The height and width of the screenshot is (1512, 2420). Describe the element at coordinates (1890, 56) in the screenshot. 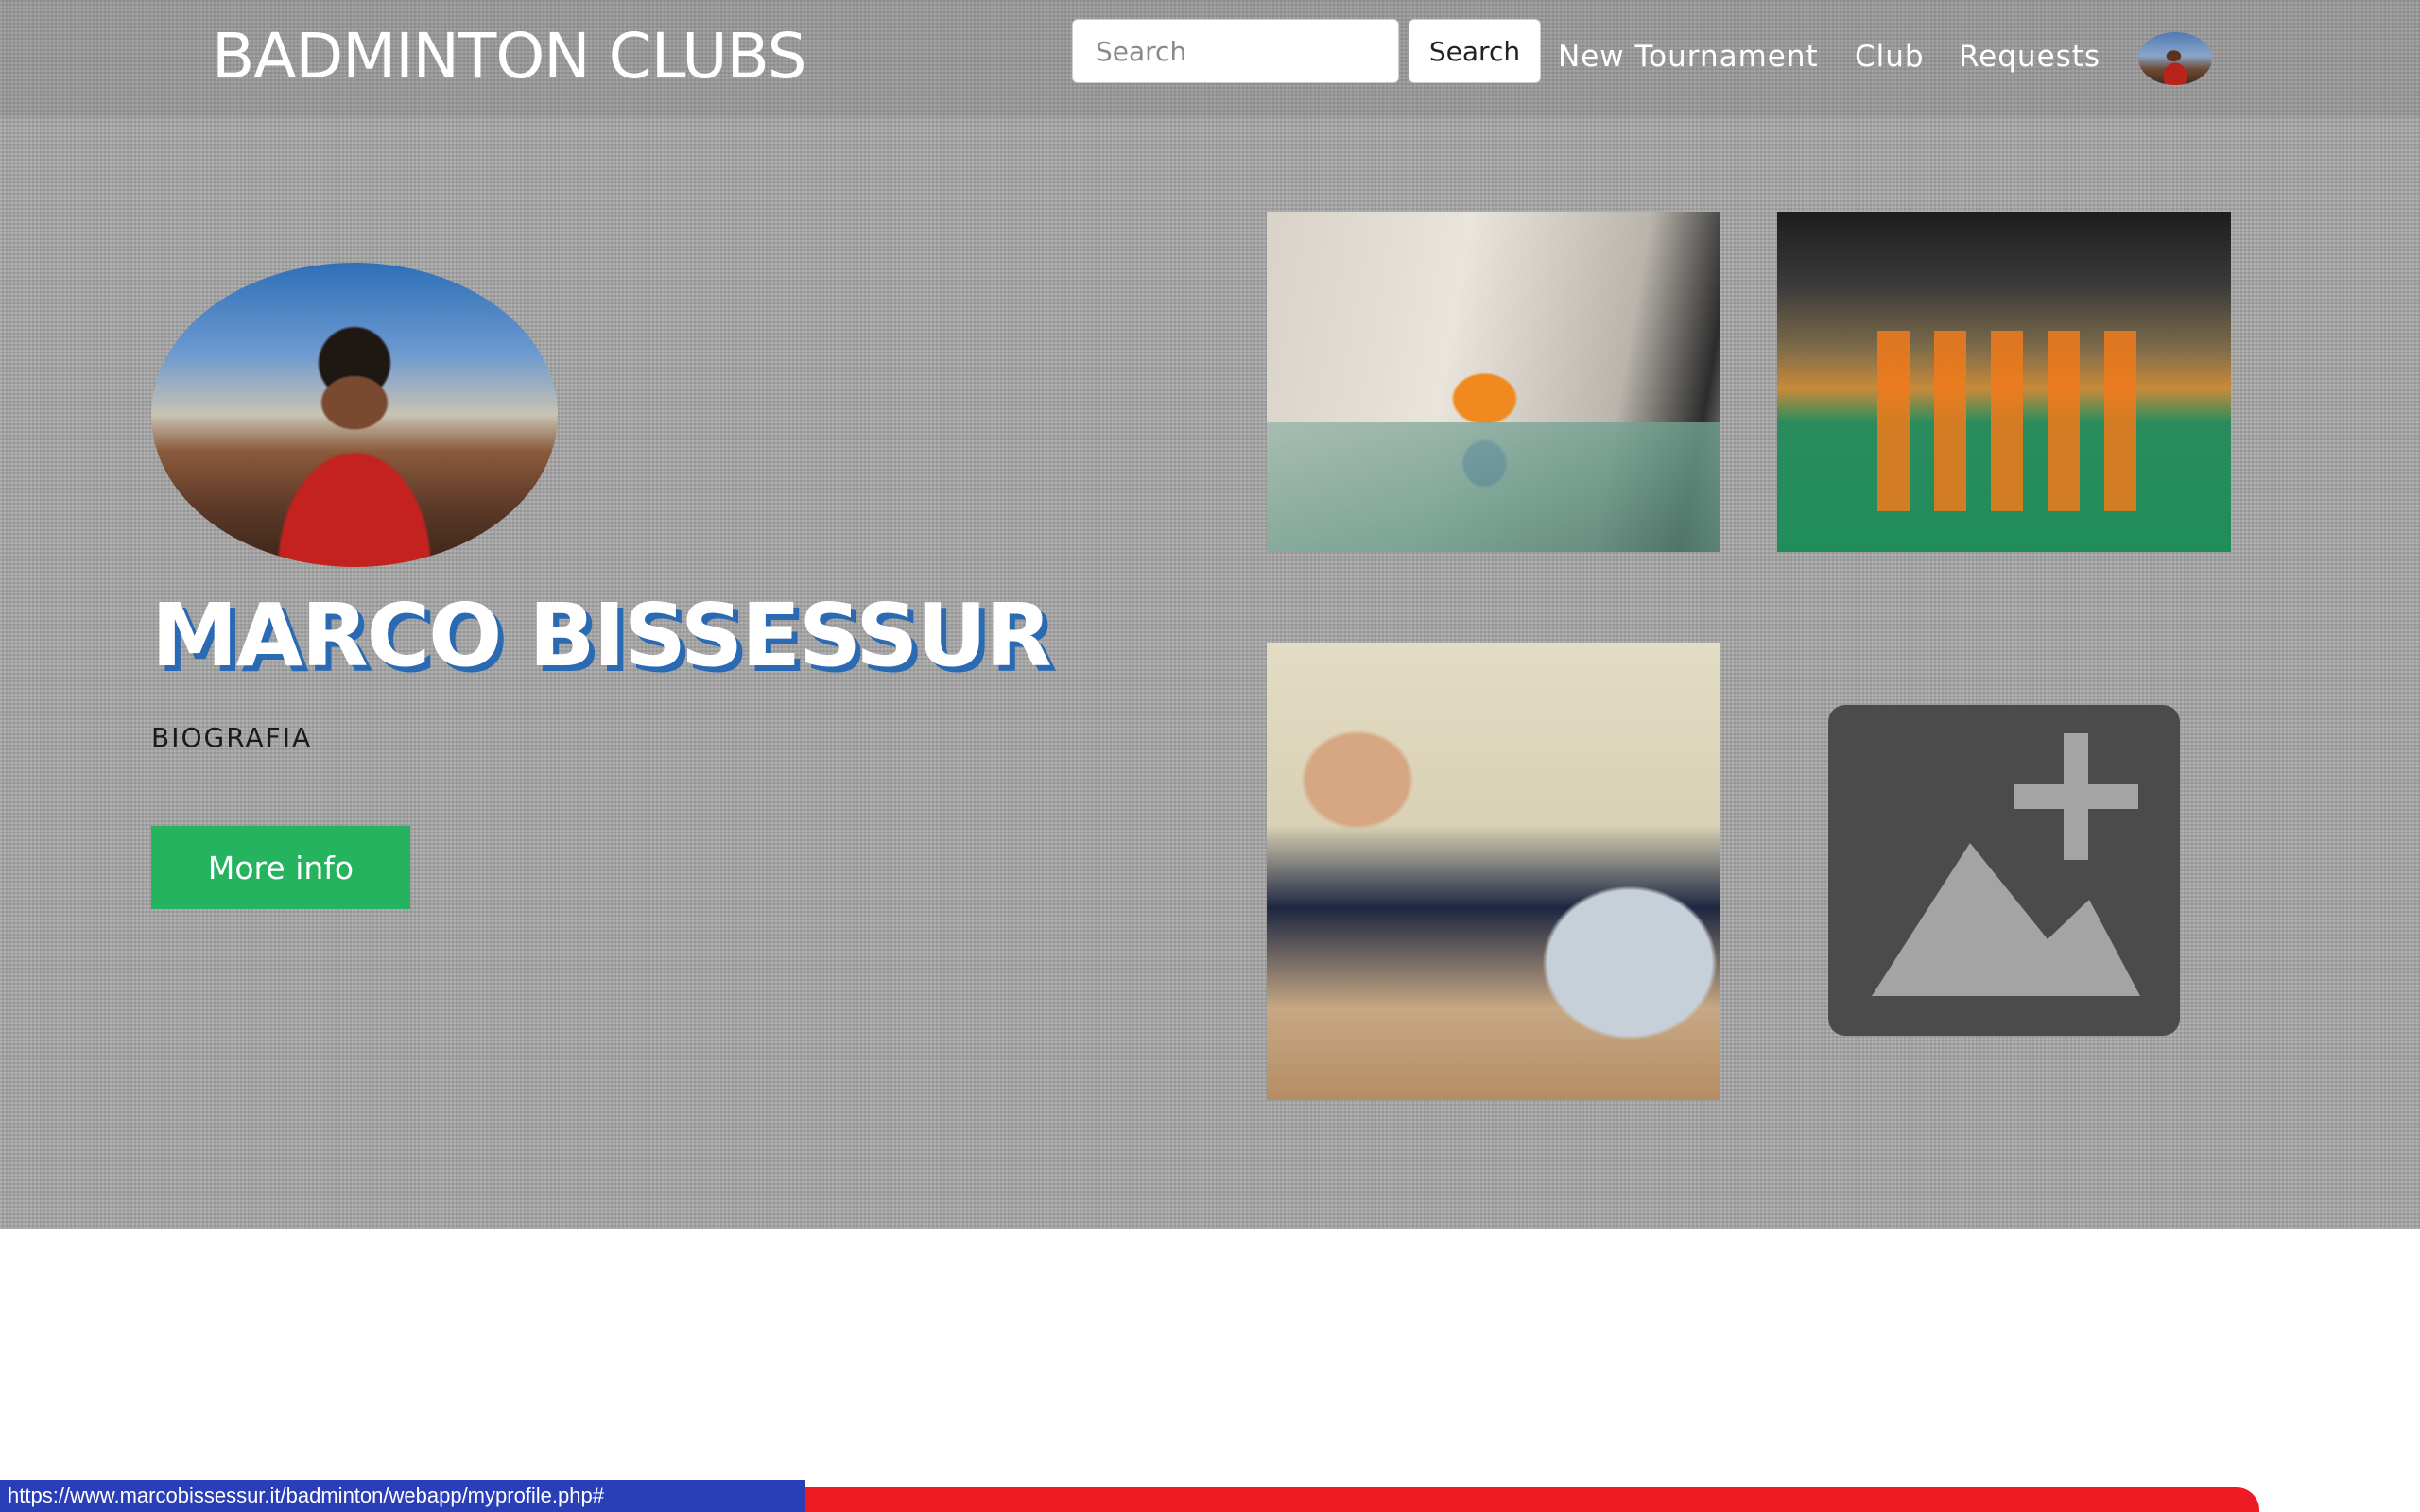

I see `nav-link-club: Club` at that location.